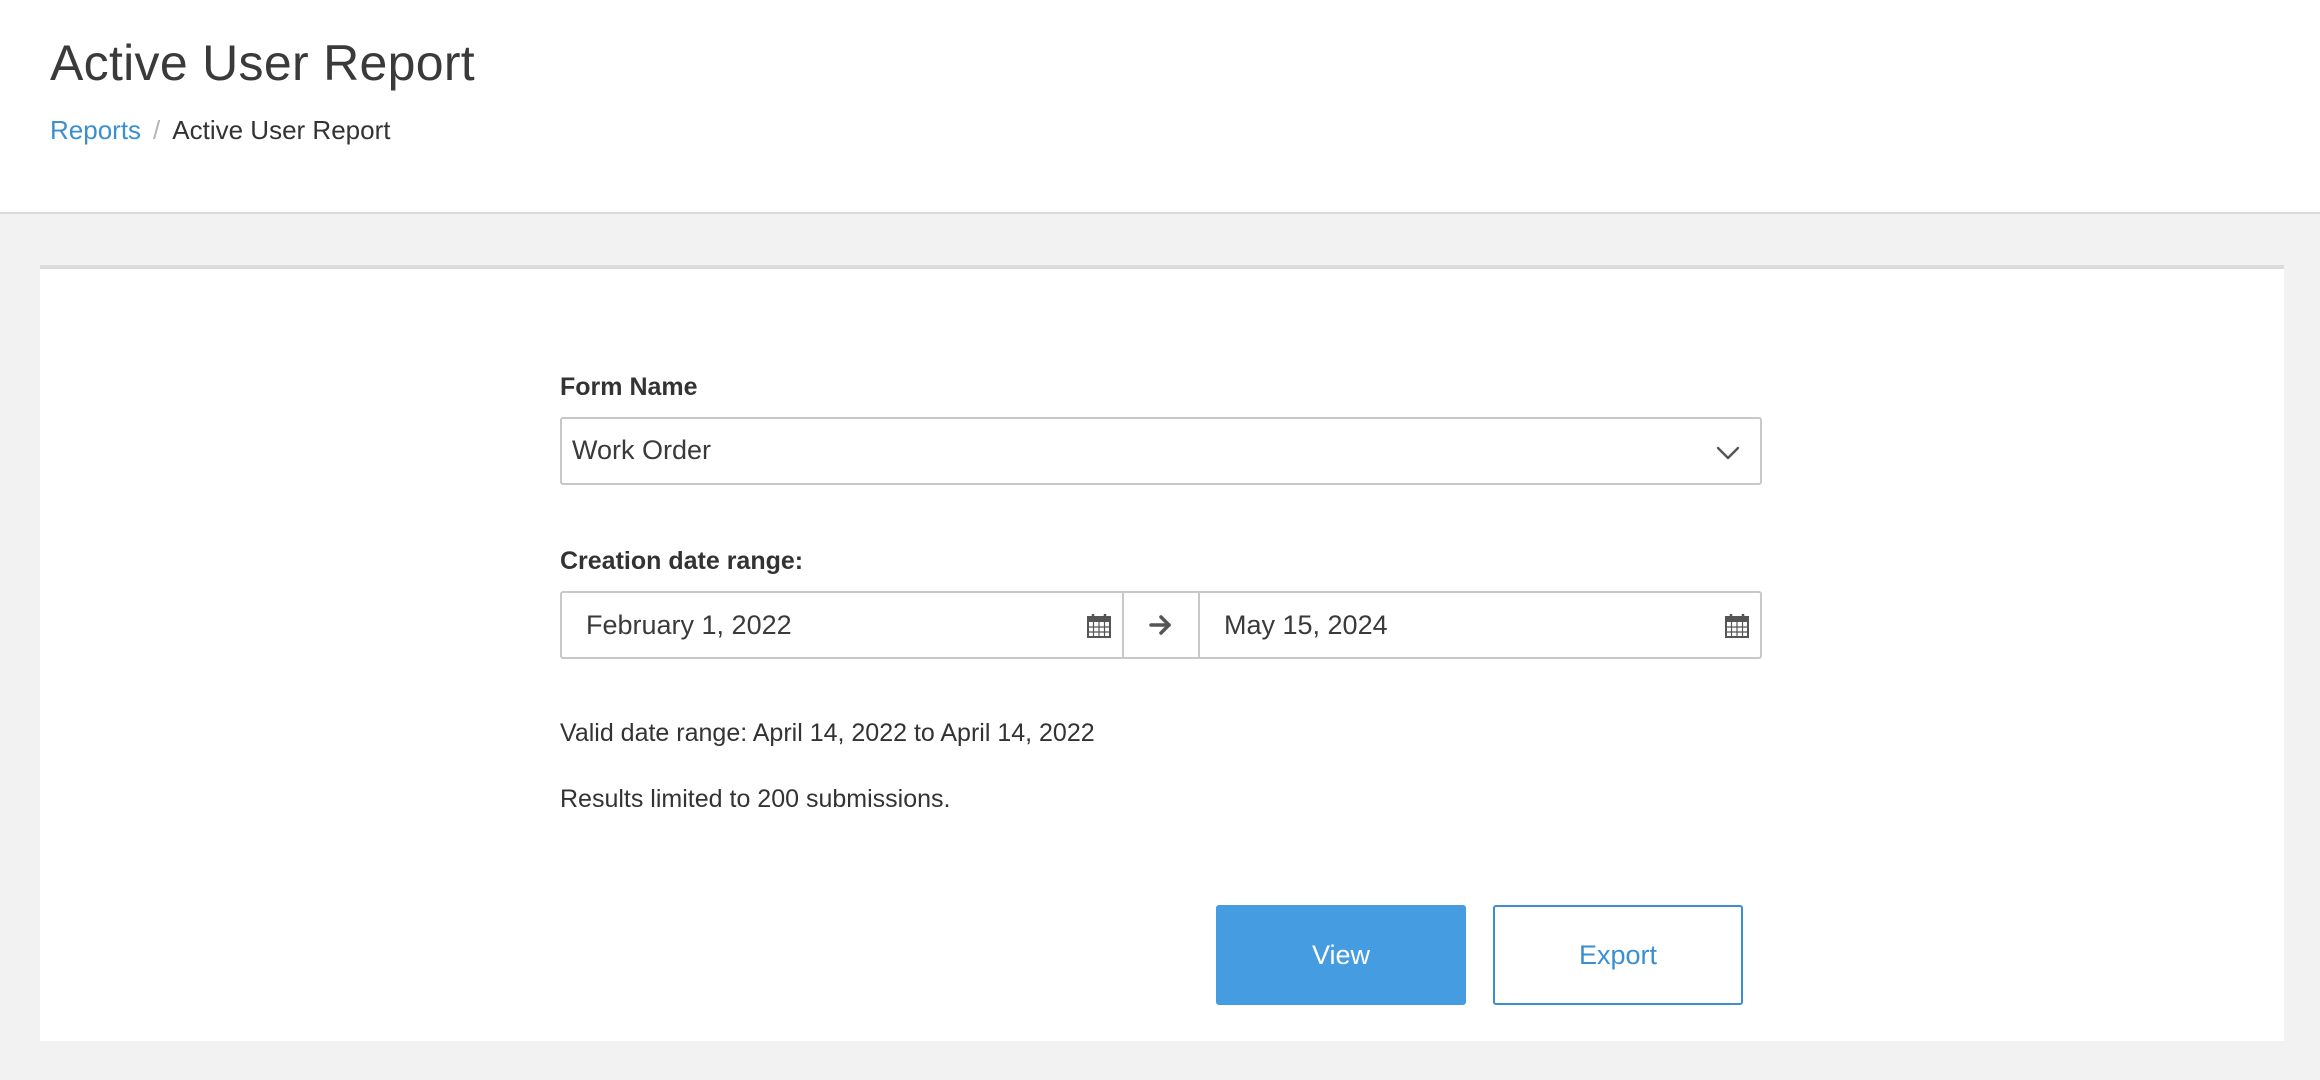 This screenshot has height=1080, width=2320. I want to click on arrow-right-icon, so click(1160, 625).